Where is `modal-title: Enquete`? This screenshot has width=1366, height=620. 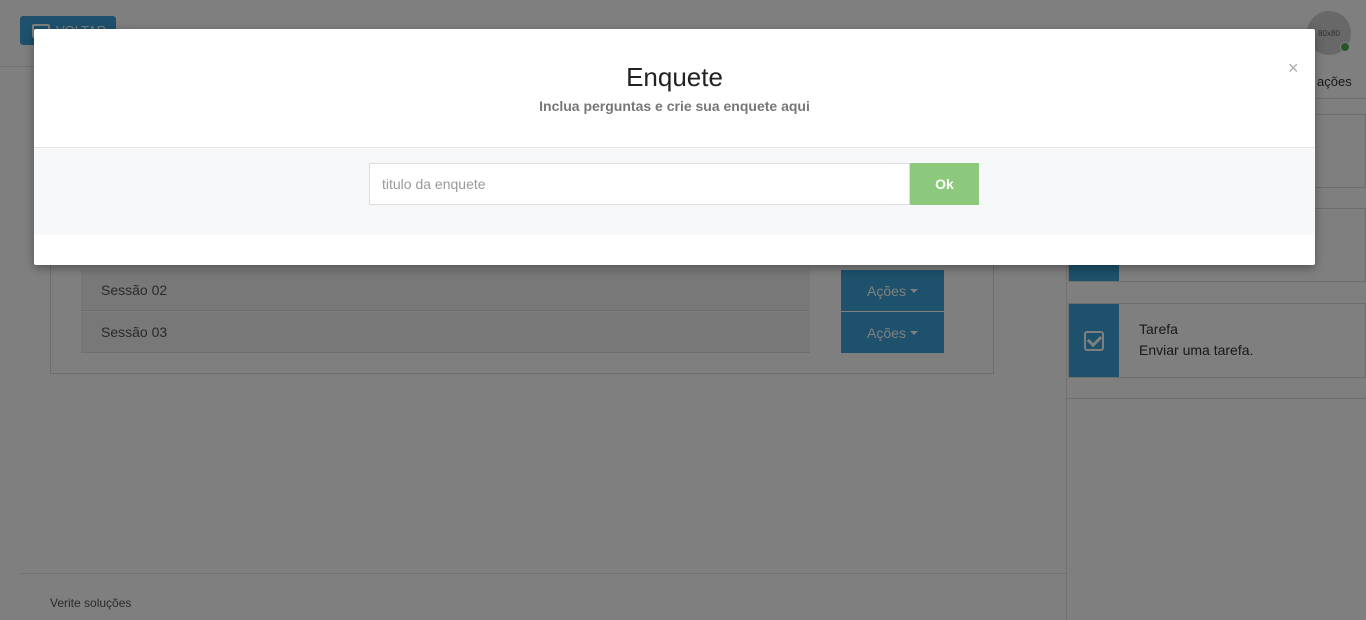
modal-title: Enquete is located at coordinates (674, 77).